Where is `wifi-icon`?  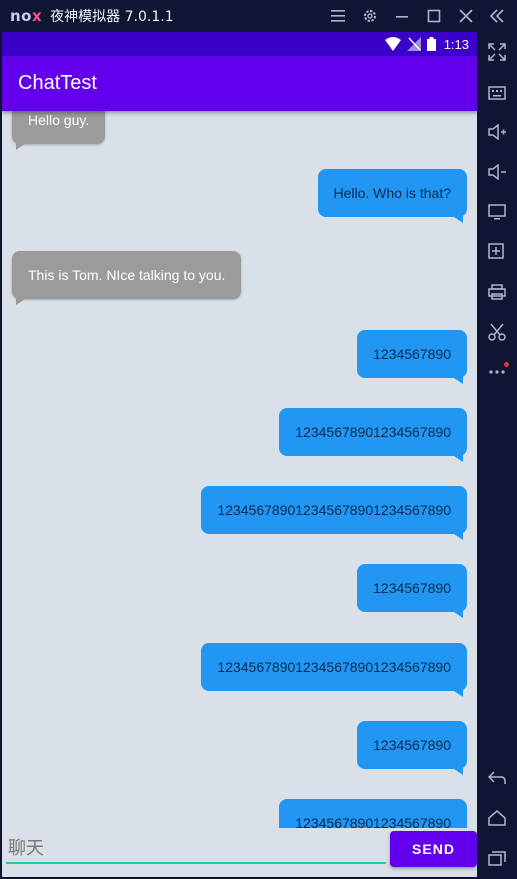
wifi-icon is located at coordinates (392, 44).